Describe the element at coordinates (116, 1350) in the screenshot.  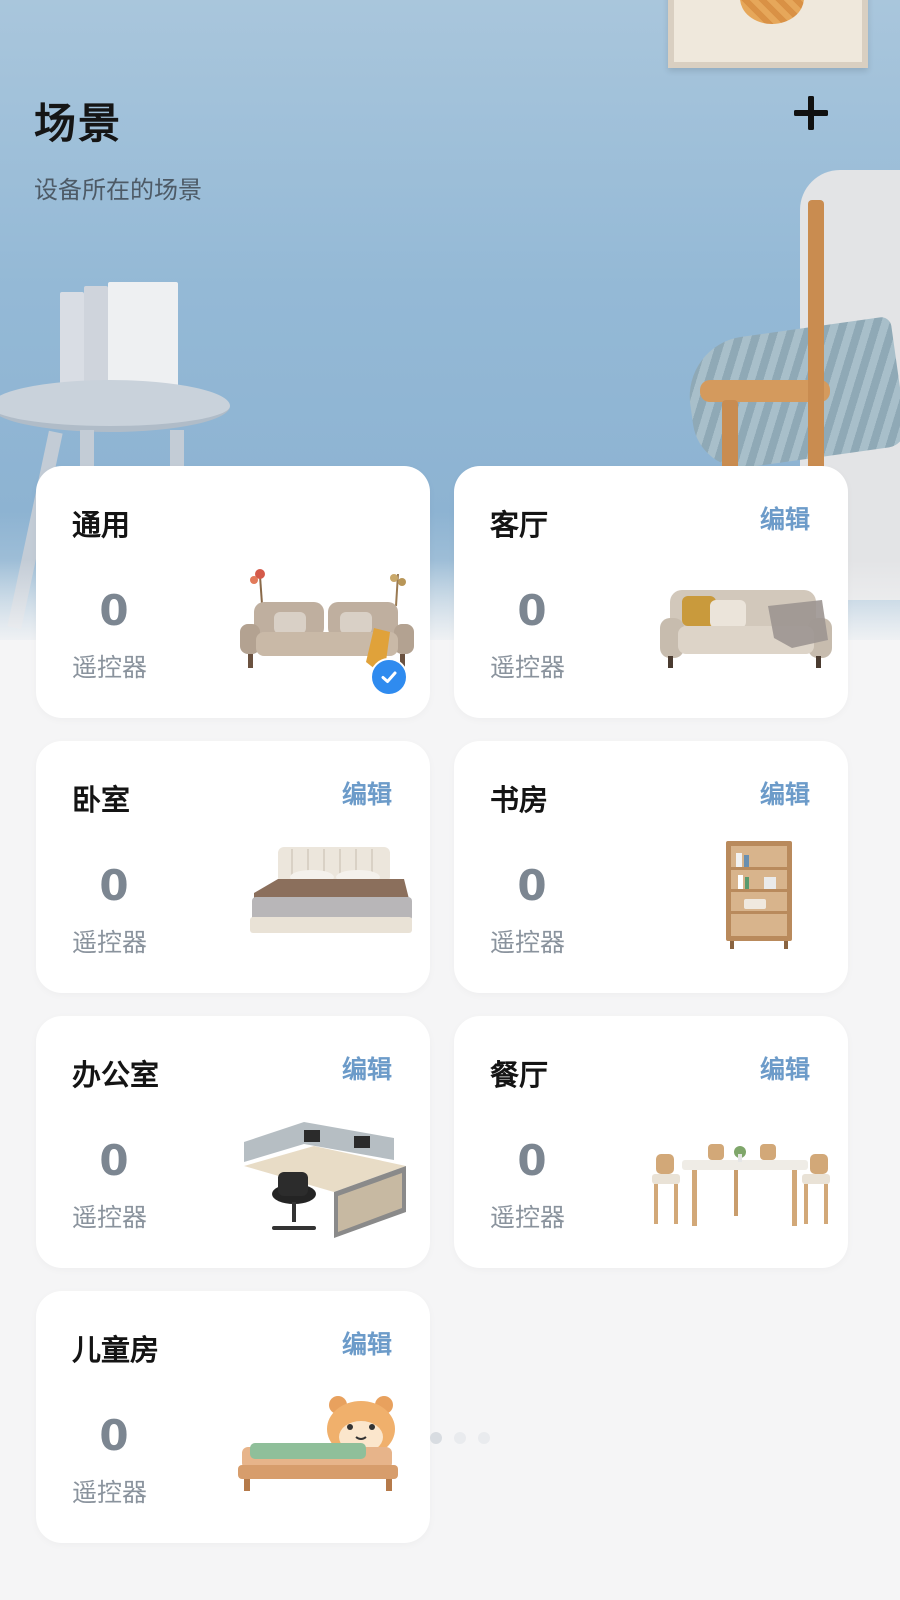
I see `scene-name: 儿童房` at that location.